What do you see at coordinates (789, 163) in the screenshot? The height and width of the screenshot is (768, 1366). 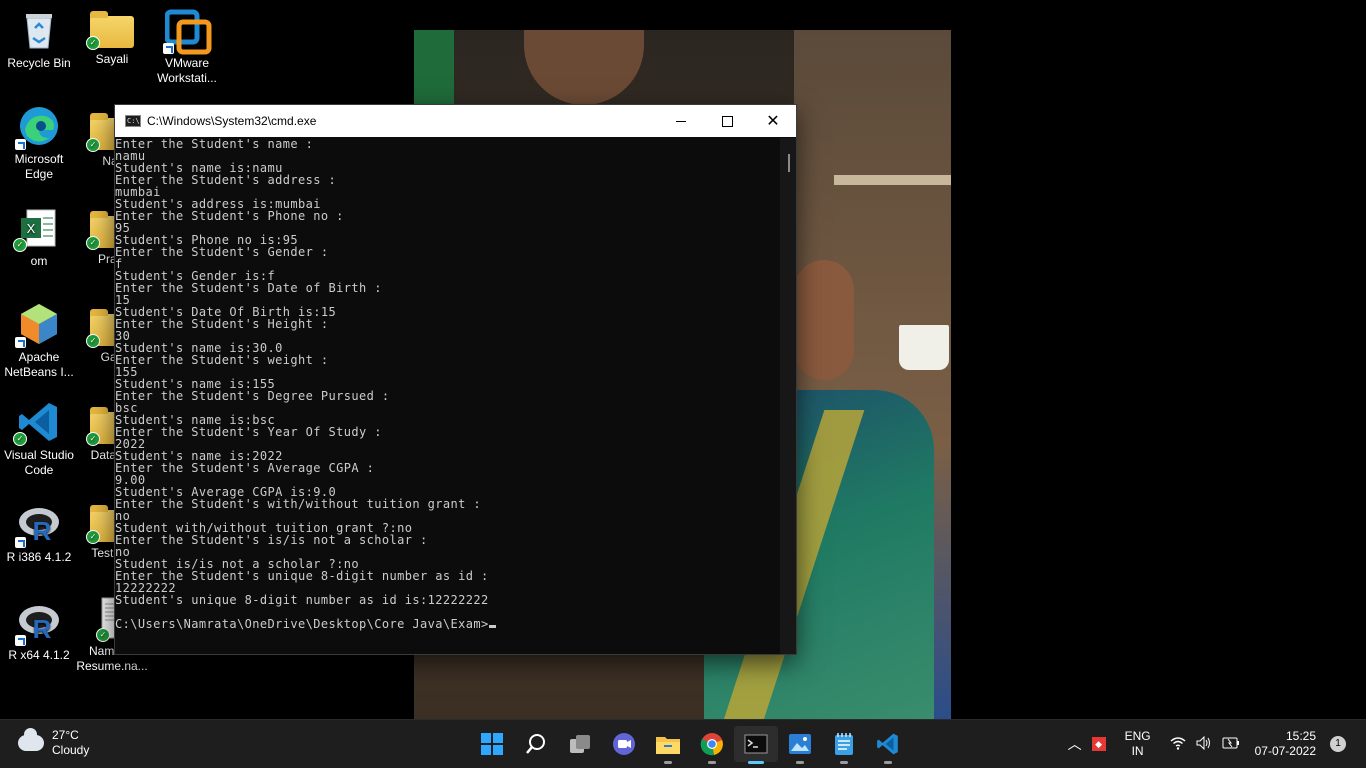 I see `scrollbar-thumb` at bounding box center [789, 163].